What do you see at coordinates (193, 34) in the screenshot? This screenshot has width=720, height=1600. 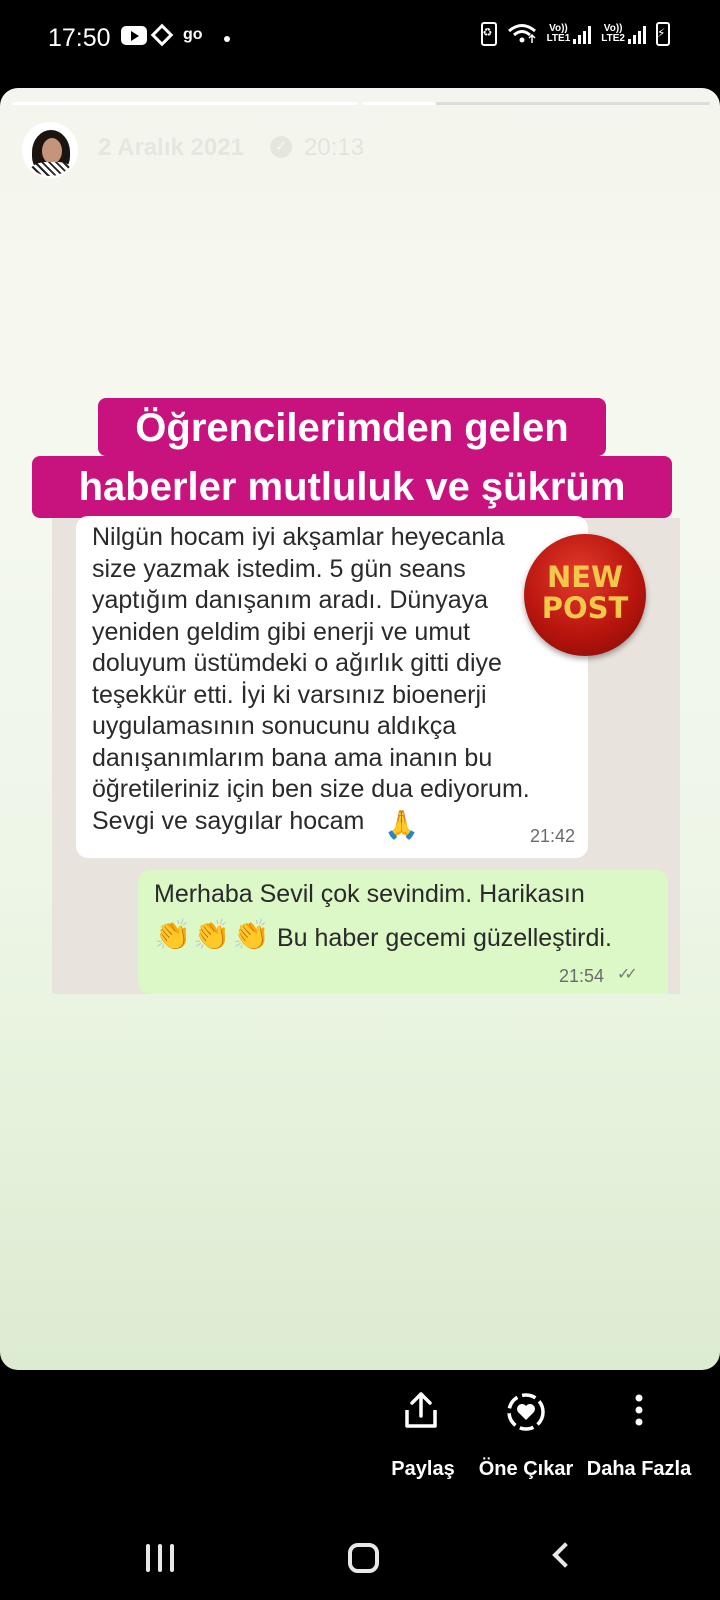 I see `go-icon: go` at bounding box center [193, 34].